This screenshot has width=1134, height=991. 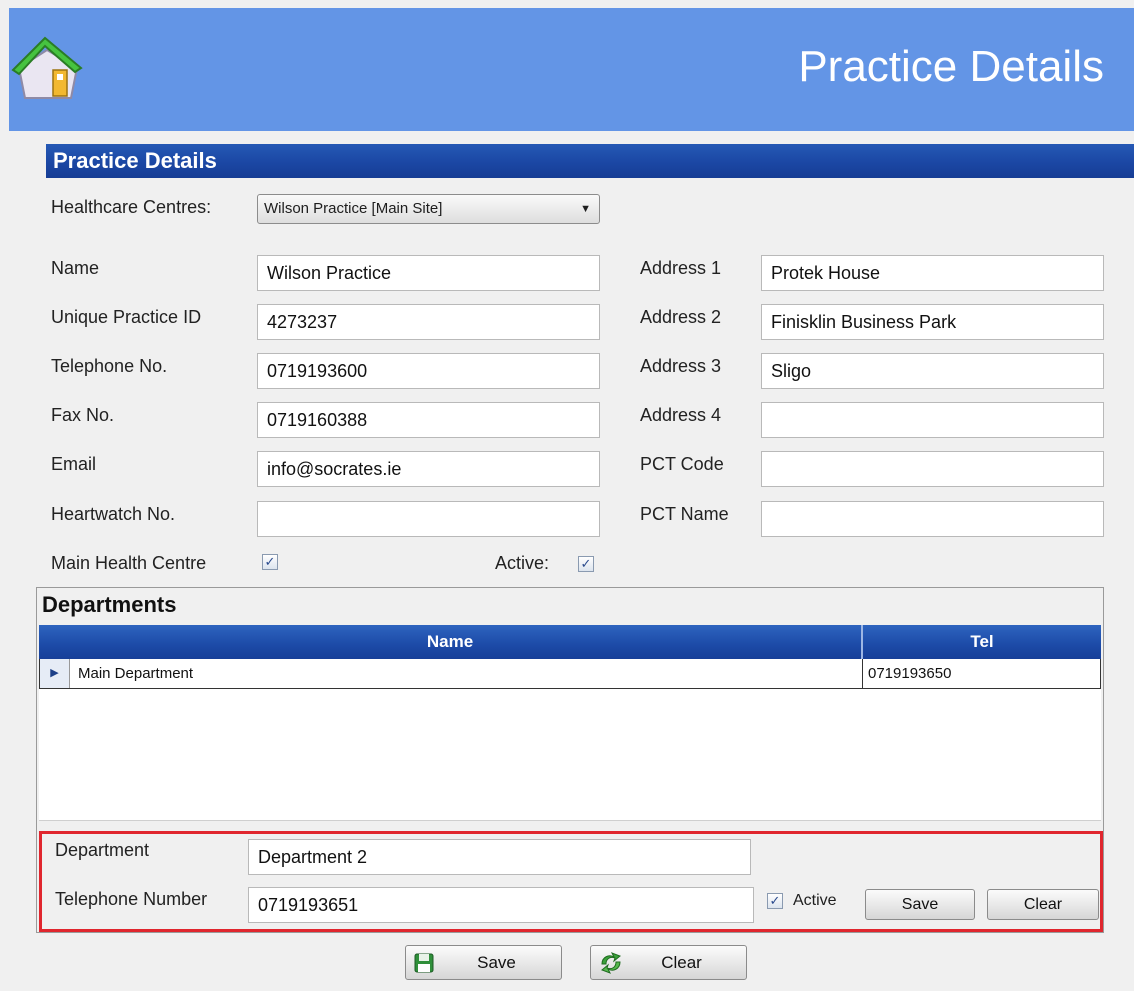 I want to click on cell-divider, so click(x=862, y=673).